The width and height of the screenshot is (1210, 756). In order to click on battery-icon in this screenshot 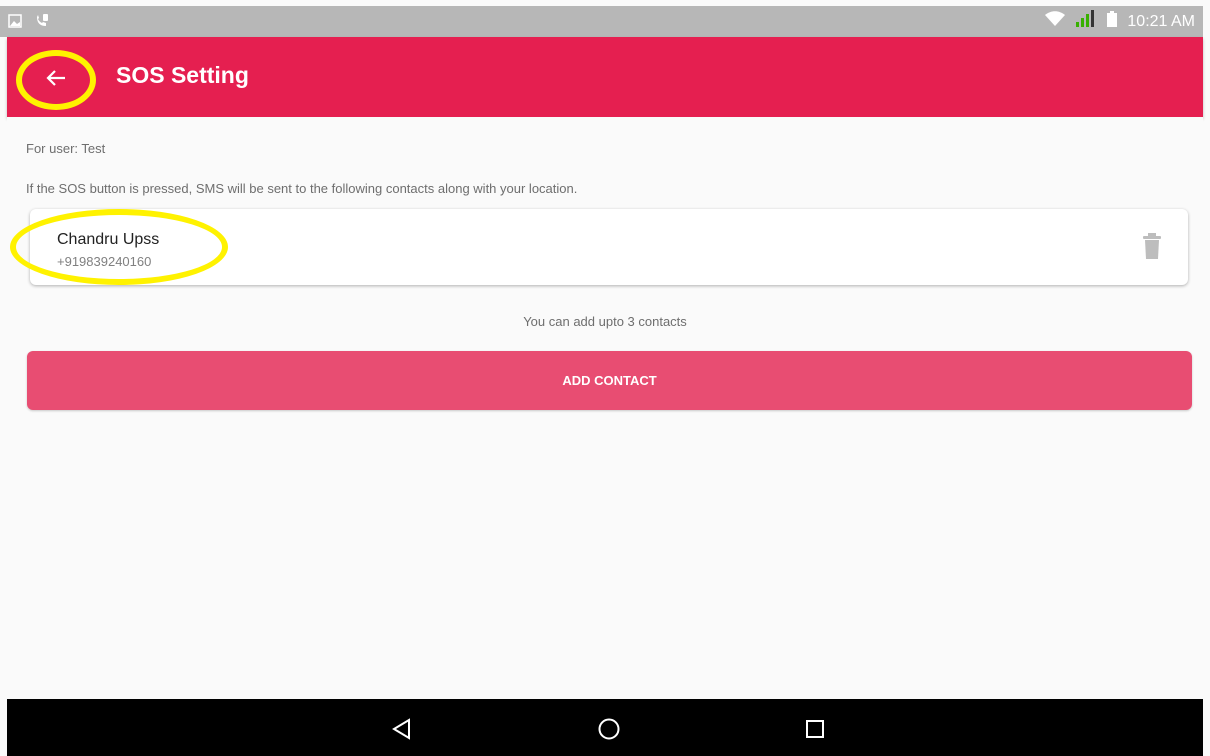, I will do `click(1112, 21)`.